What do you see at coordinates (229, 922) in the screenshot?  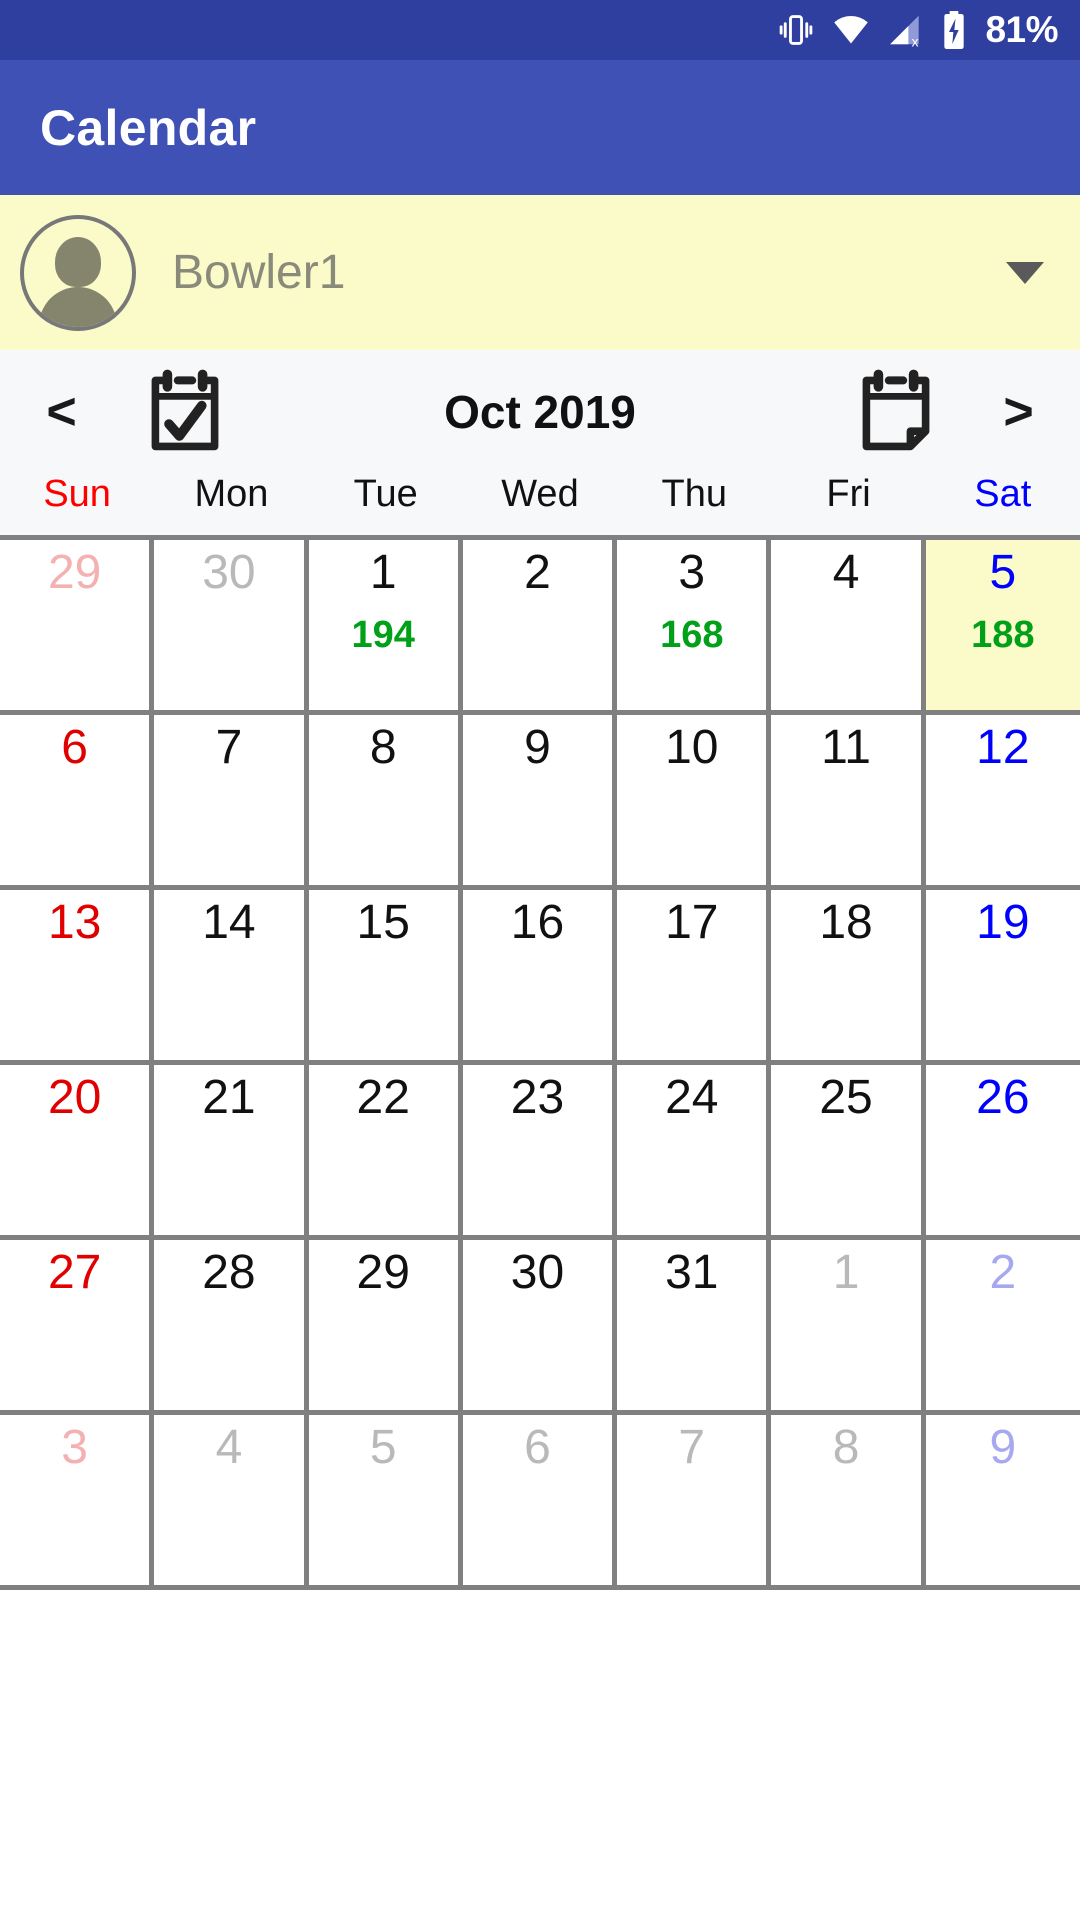 I see `day-number: 14` at bounding box center [229, 922].